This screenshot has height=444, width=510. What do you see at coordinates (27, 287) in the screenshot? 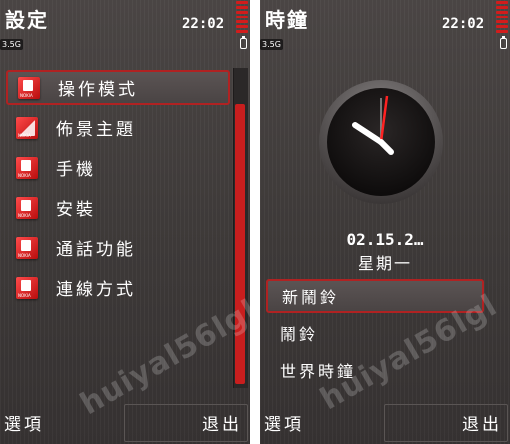
I see `connectivity-icon: NOKIA` at bounding box center [27, 287].